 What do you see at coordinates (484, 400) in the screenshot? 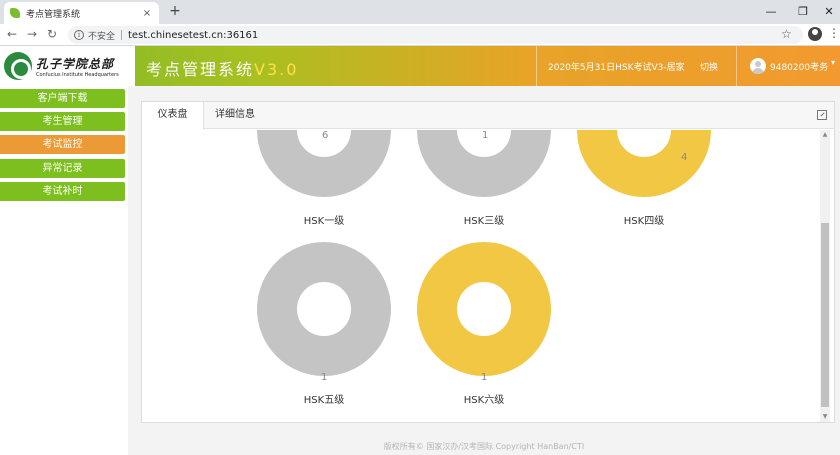
I see `donut-category-label: HSK六级` at bounding box center [484, 400].